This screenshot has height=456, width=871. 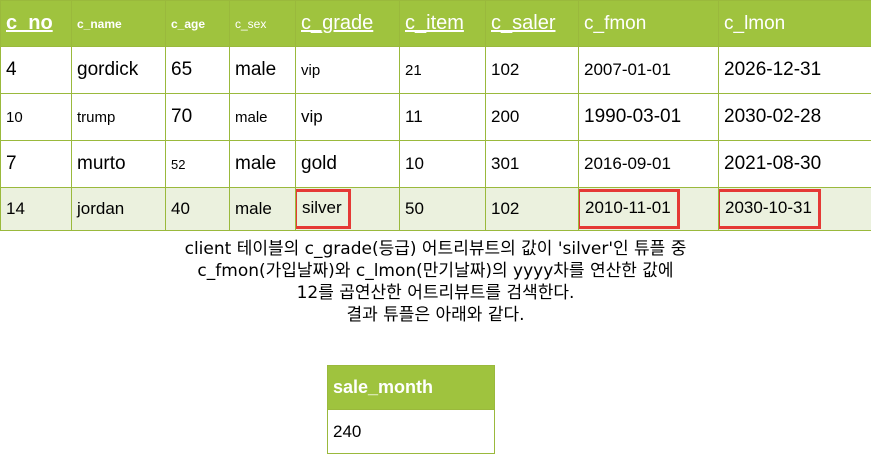 I want to click on cell-c_item: 11, so click(x=442, y=117).